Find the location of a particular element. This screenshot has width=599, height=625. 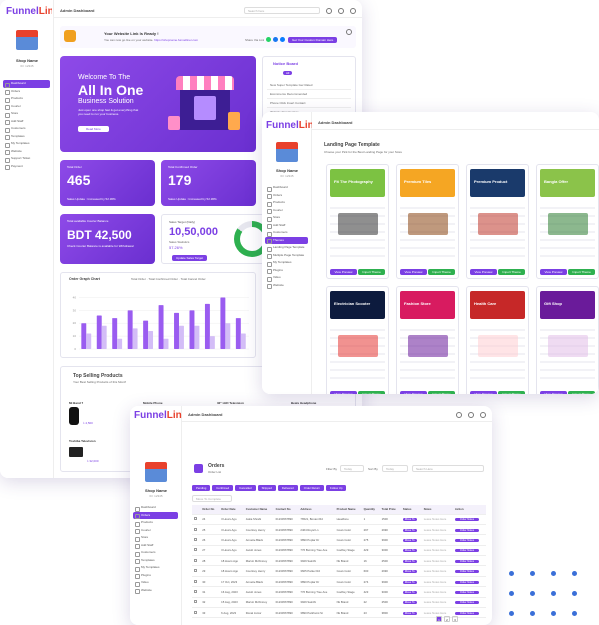

menu-item-plugins: Plugins is located at coordinates (286, 271).